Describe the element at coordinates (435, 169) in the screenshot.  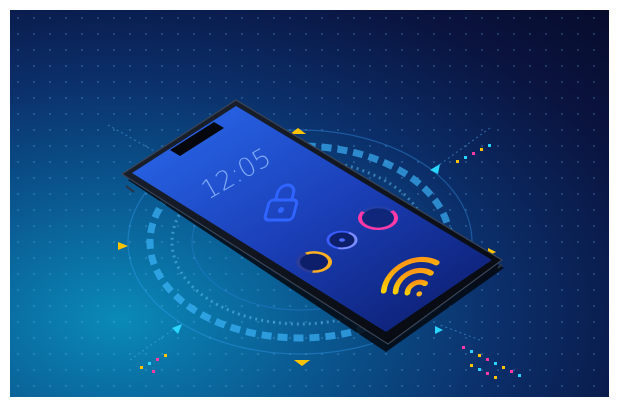
I see `arrow-left-icon` at that location.